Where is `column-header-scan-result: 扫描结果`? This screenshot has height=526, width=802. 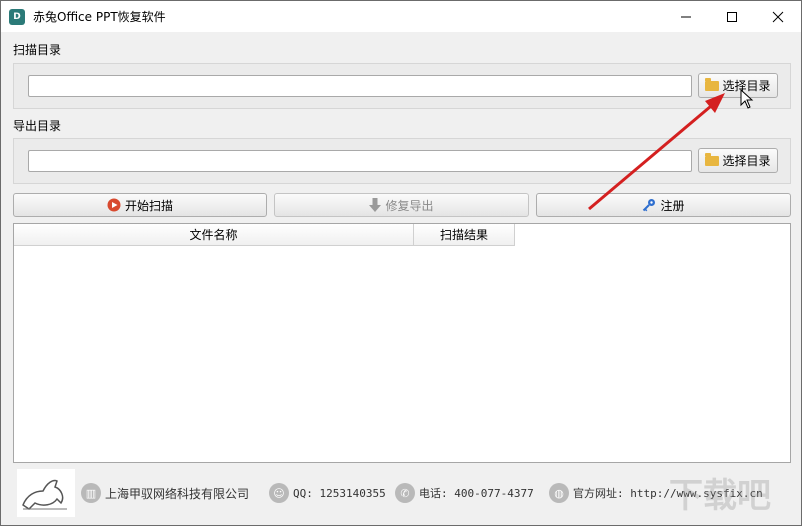 column-header-scan-result: 扫描结果 is located at coordinates (464, 235).